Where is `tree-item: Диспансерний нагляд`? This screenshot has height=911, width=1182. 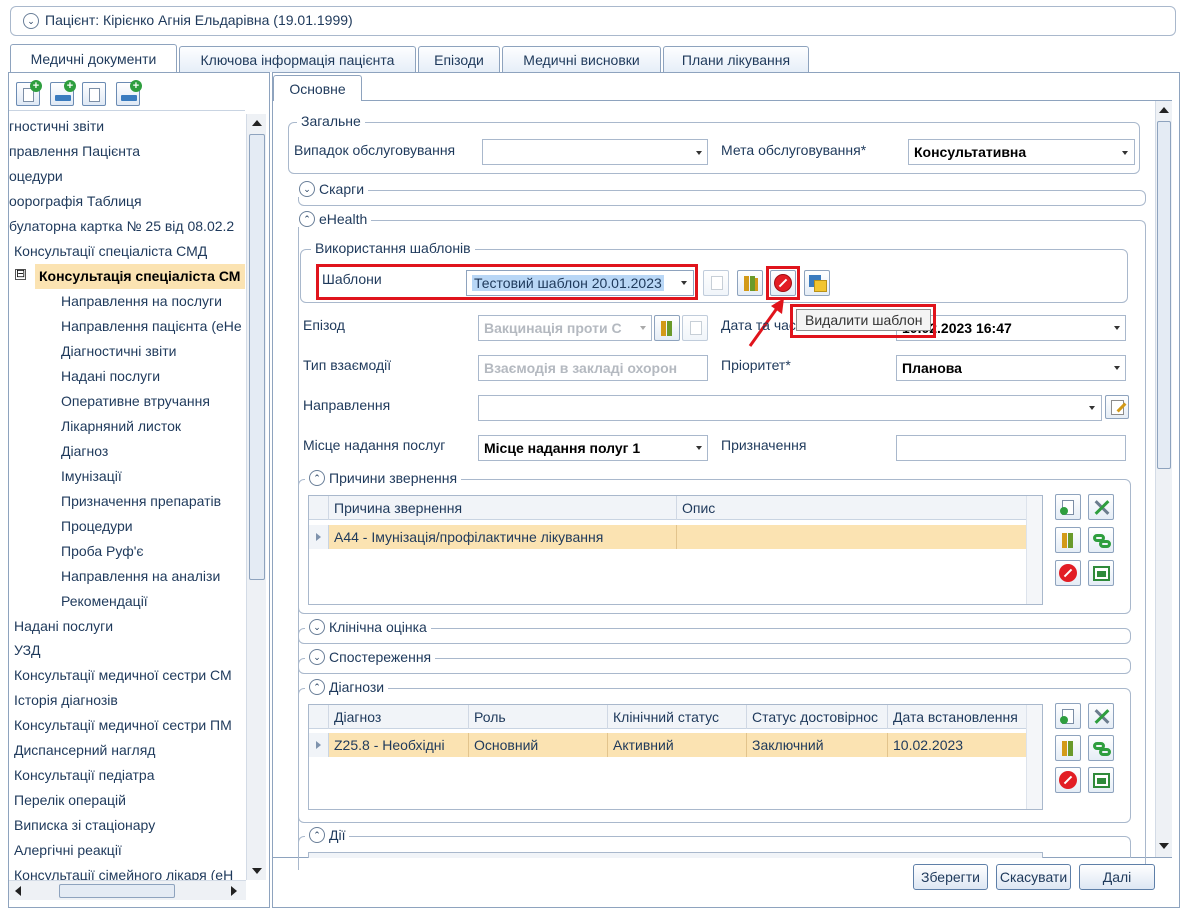
tree-item: Диспансерний нагляд is located at coordinates (84, 750).